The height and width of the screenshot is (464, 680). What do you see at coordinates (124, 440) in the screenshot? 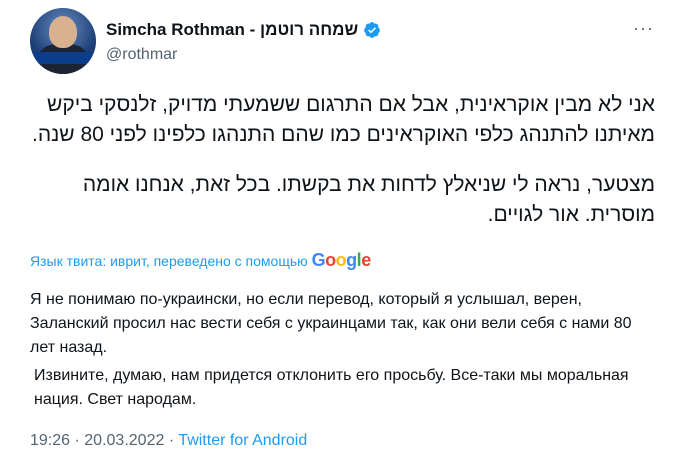
I see `tweet-date: 20.03.2022` at bounding box center [124, 440].